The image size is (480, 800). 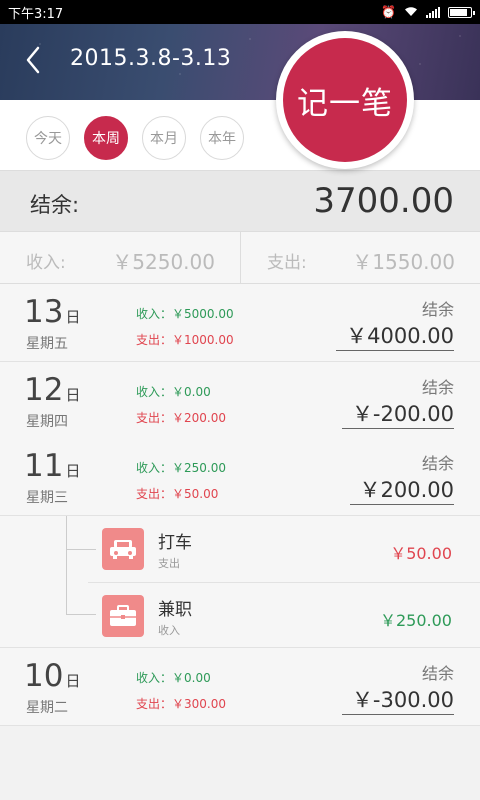 What do you see at coordinates (240, 201) in the screenshot?
I see `balance-summary: 结余: 3700.00` at bounding box center [240, 201].